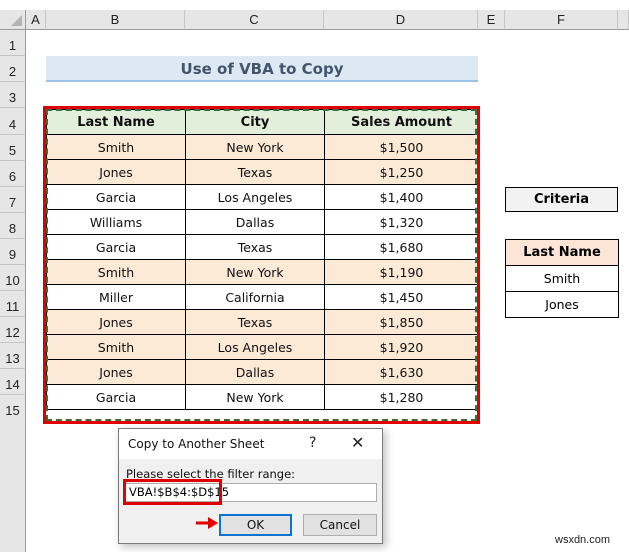  I want to click on criteria-table: Last Name Smith Jones, so click(562, 278).